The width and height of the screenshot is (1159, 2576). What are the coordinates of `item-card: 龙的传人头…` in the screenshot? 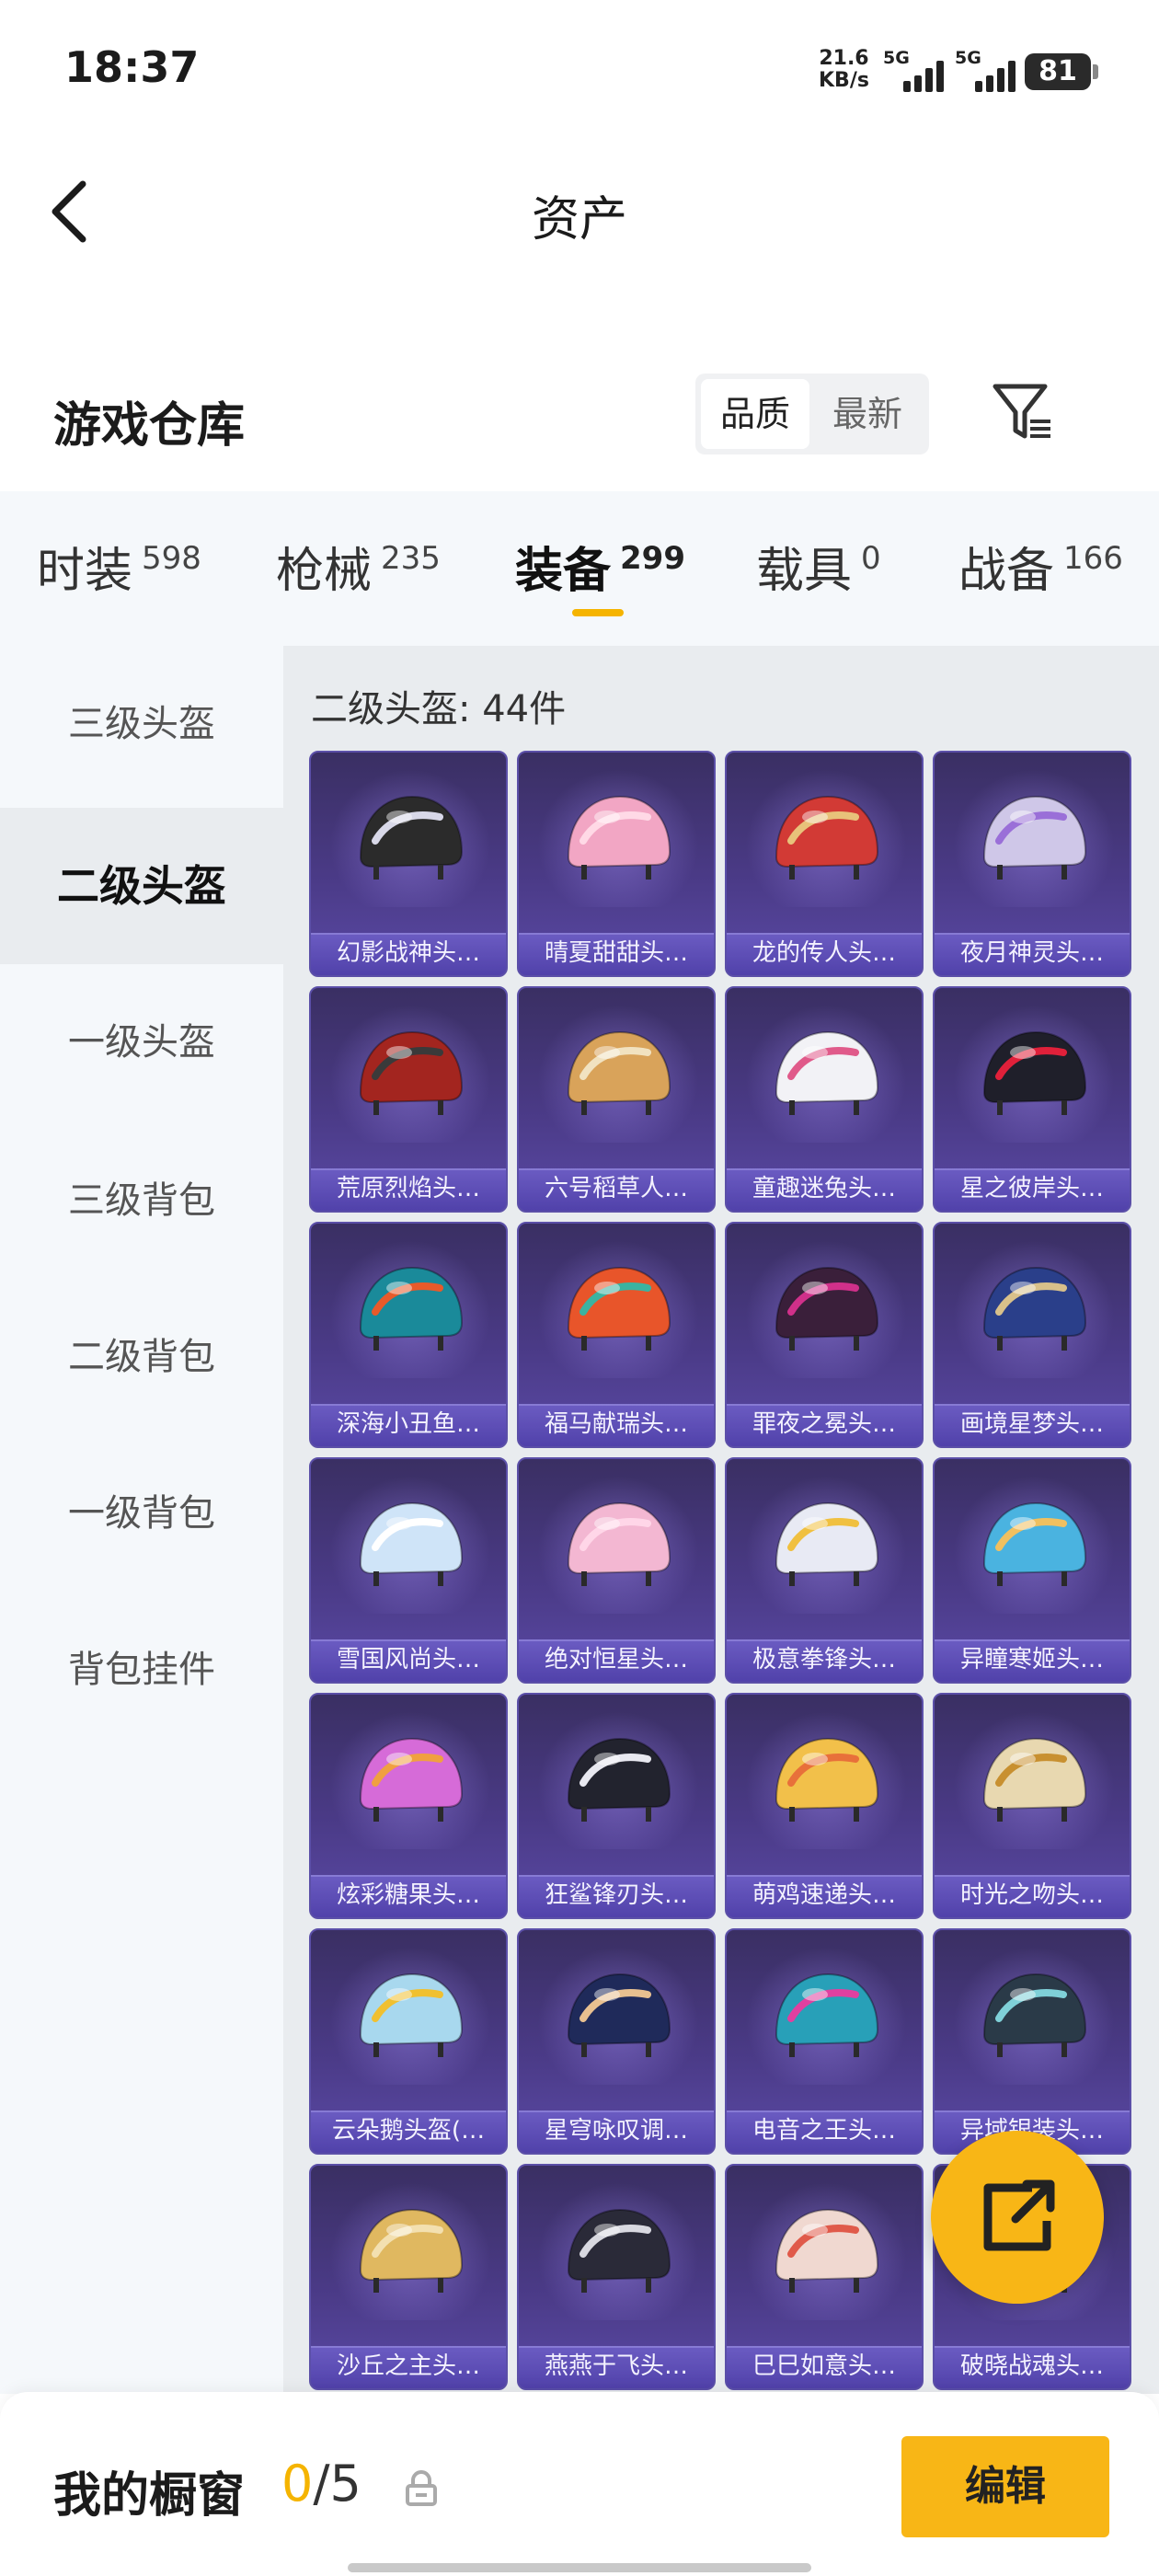 It's located at (824, 864).